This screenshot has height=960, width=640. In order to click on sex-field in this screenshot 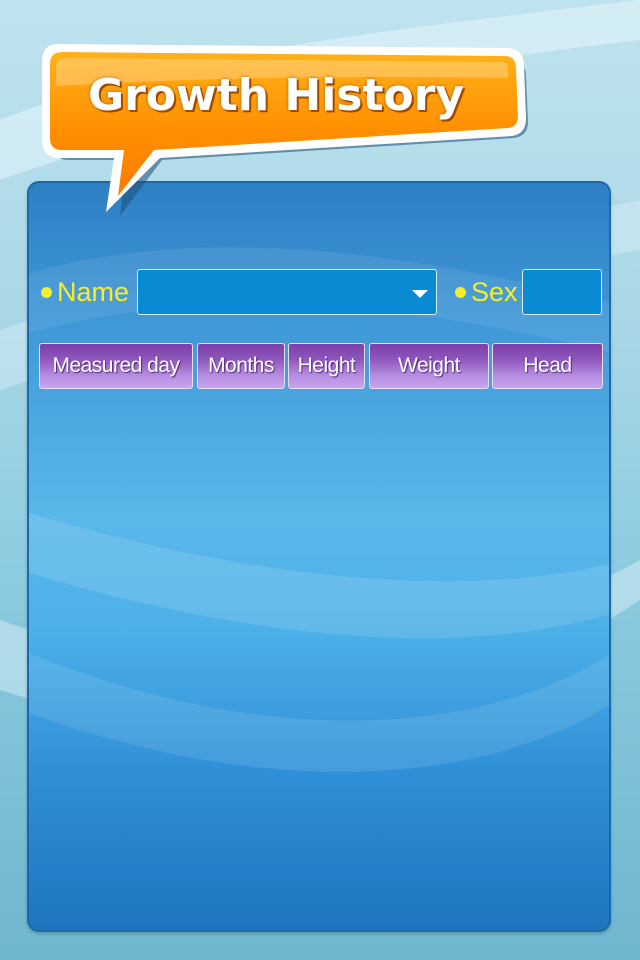, I will do `click(562, 292)`.